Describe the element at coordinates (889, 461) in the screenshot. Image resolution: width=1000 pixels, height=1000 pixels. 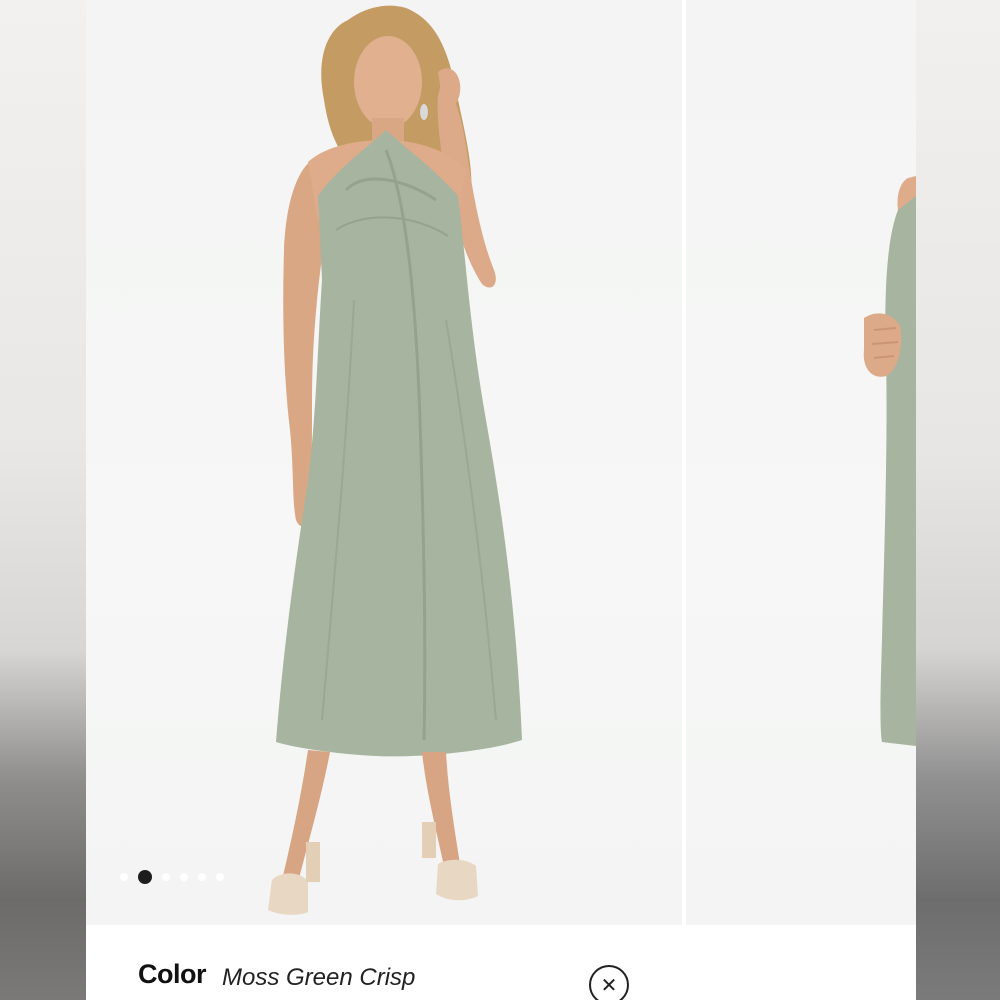
I see `model-side-illustration` at that location.